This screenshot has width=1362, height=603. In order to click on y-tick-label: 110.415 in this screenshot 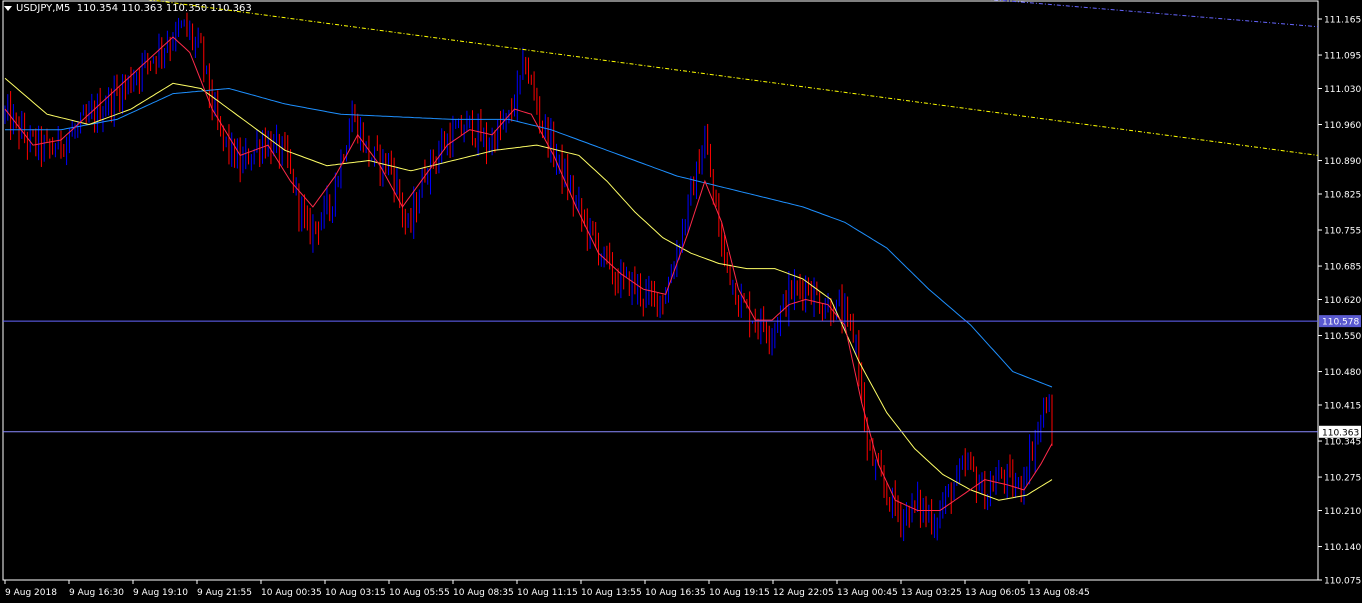, I will do `click(1342, 407)`.